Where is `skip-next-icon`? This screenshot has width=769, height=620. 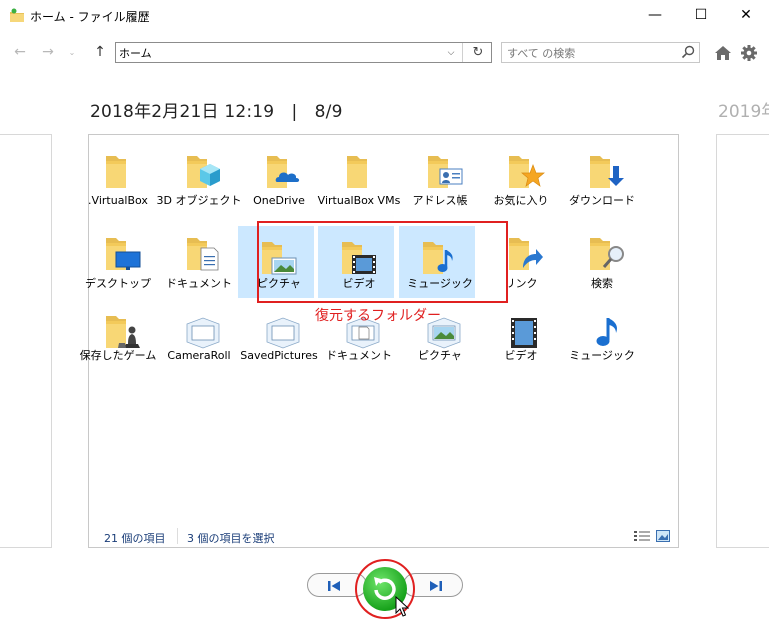
skip-next-icon is located at coordinates (436, 586).